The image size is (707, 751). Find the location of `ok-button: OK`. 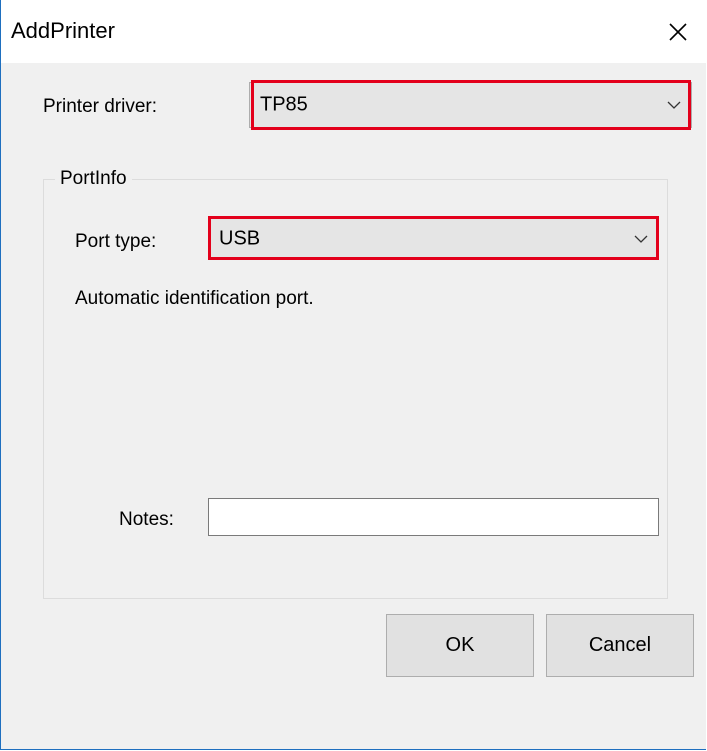

ok-button: OK is located at coordinates (460, 645).